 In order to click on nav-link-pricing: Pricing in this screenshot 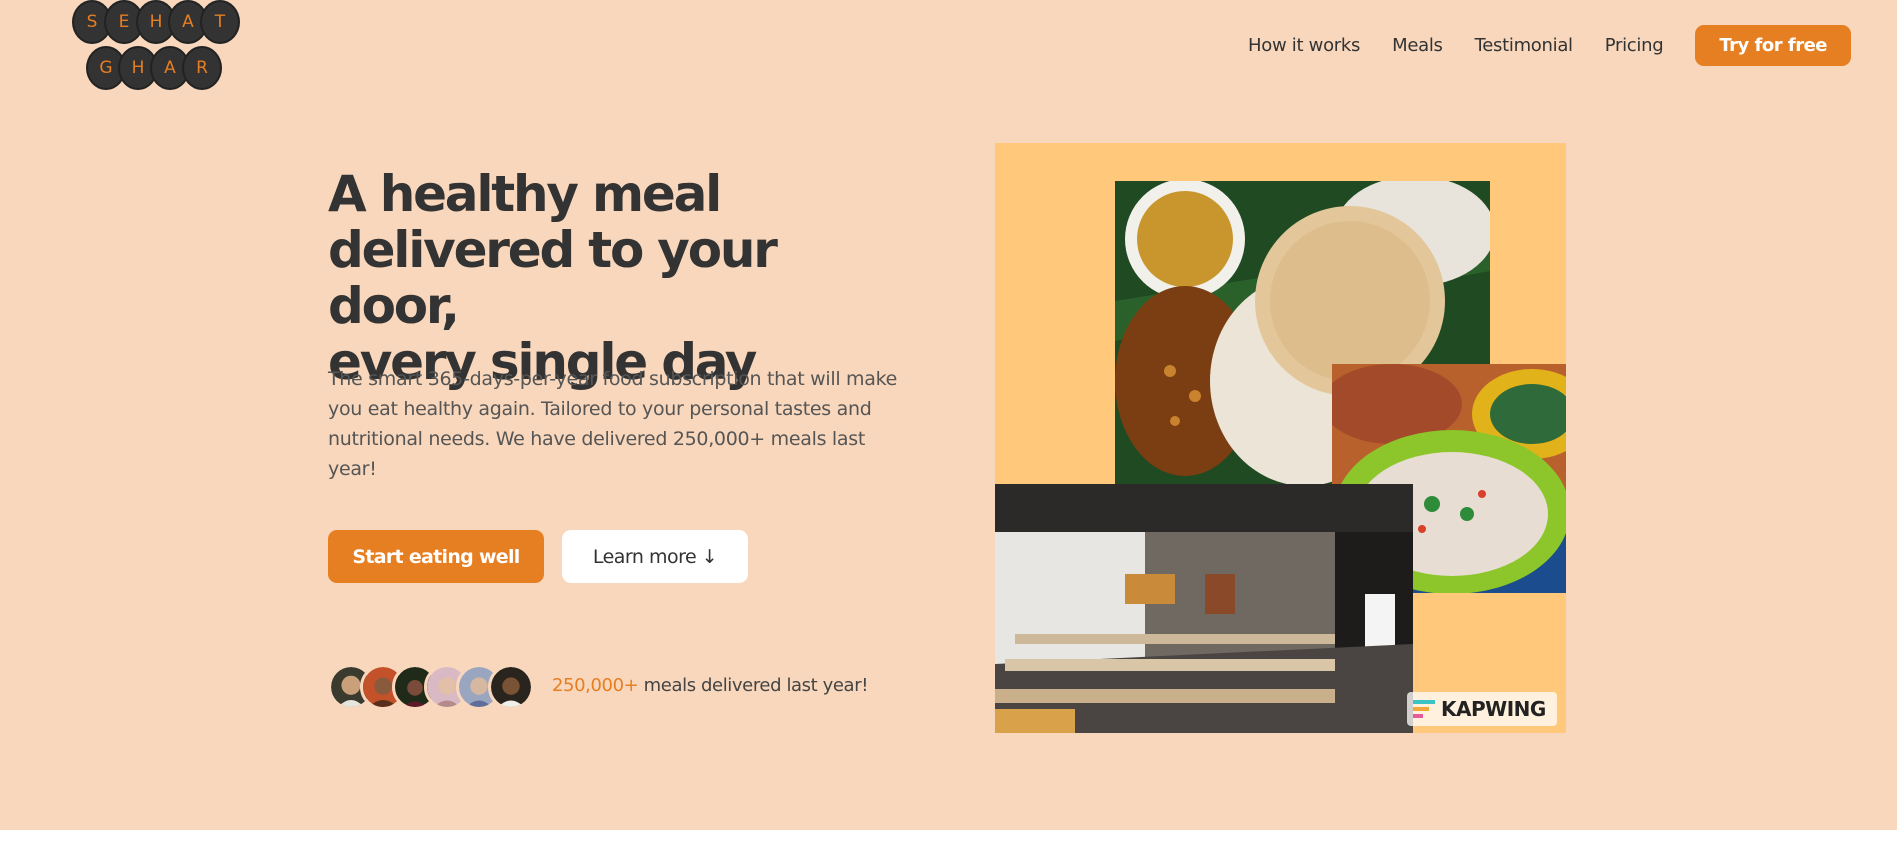, I will do `click(1634, 45)`.